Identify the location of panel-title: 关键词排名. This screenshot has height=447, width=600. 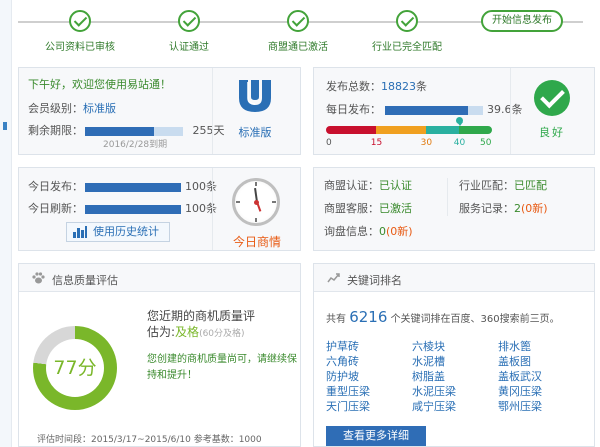
(374, 280).